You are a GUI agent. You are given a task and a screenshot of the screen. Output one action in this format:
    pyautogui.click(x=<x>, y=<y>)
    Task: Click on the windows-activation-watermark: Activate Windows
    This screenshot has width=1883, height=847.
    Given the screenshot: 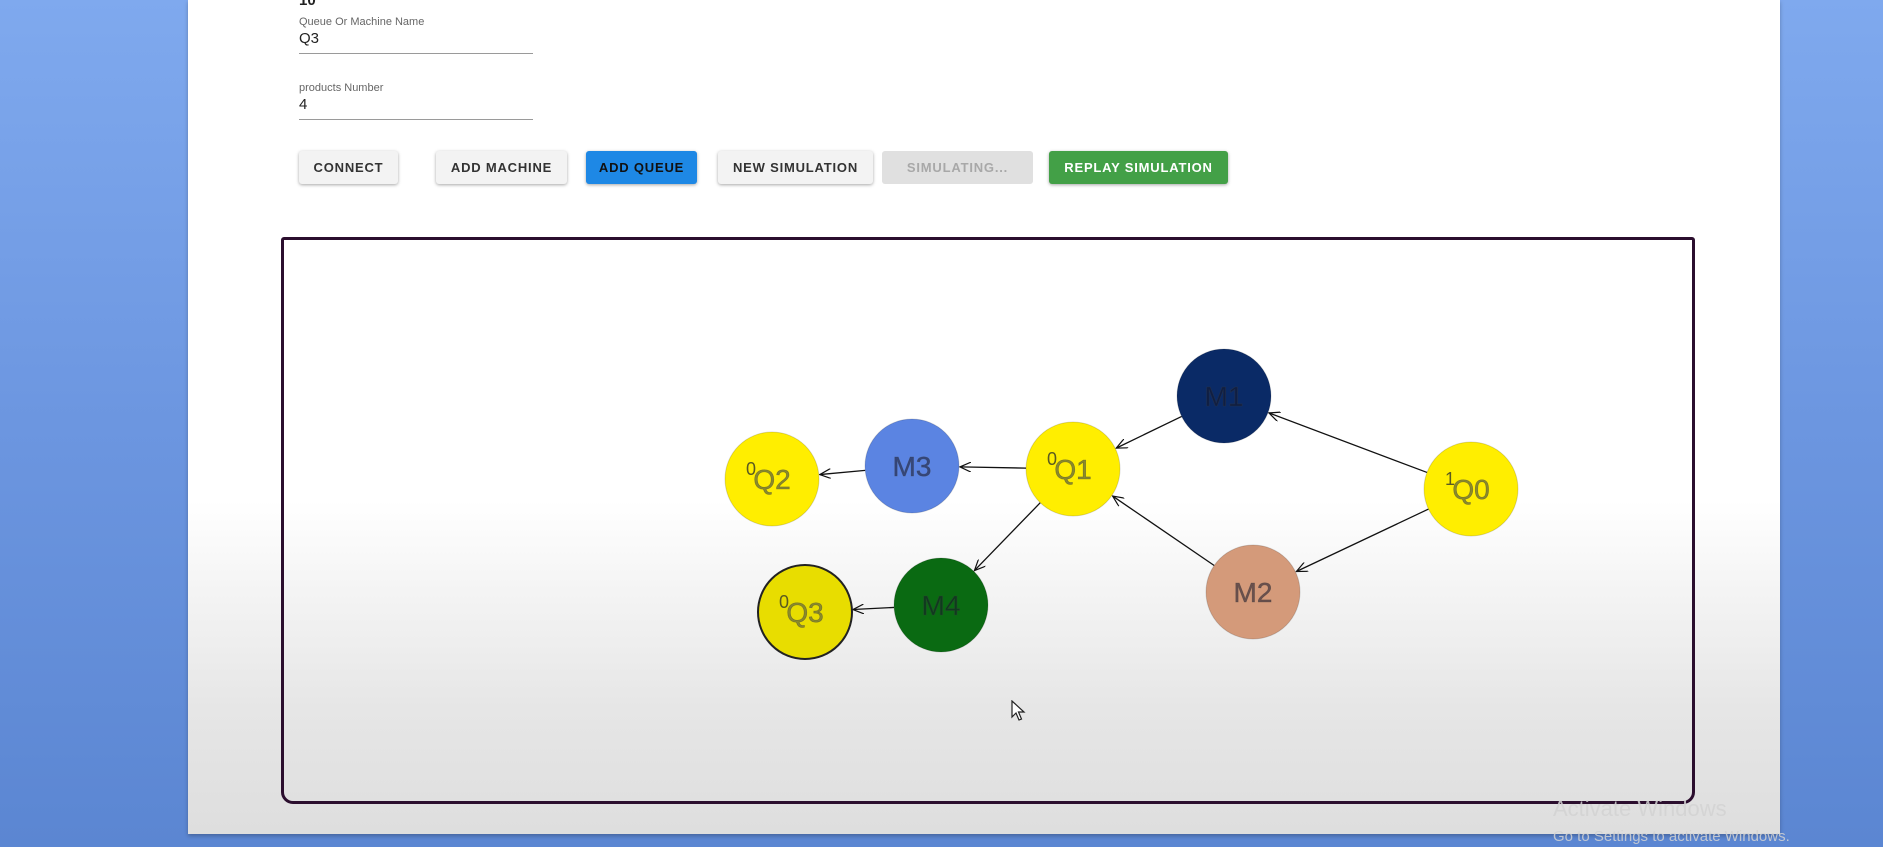 What is the action you would take?
    pyautogui.click(x=1640, y=808)
    